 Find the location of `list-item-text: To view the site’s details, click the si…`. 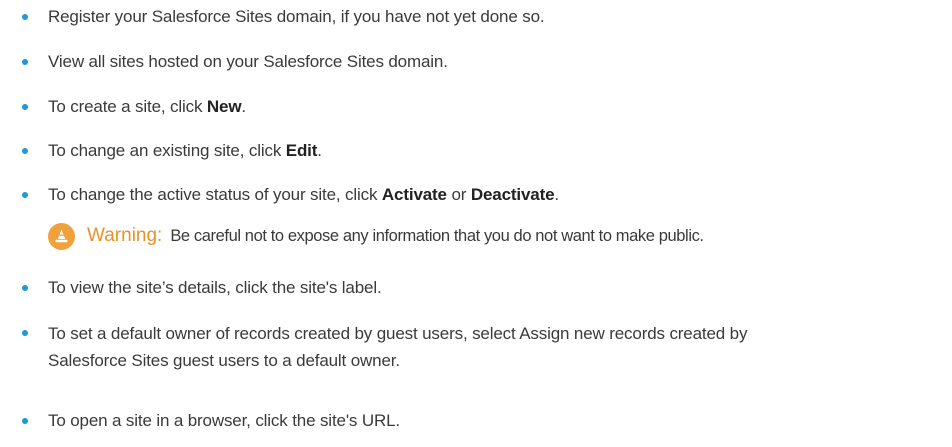

list-item-text: To view the site’s details, click the si… is located at coordinates (215, 287).